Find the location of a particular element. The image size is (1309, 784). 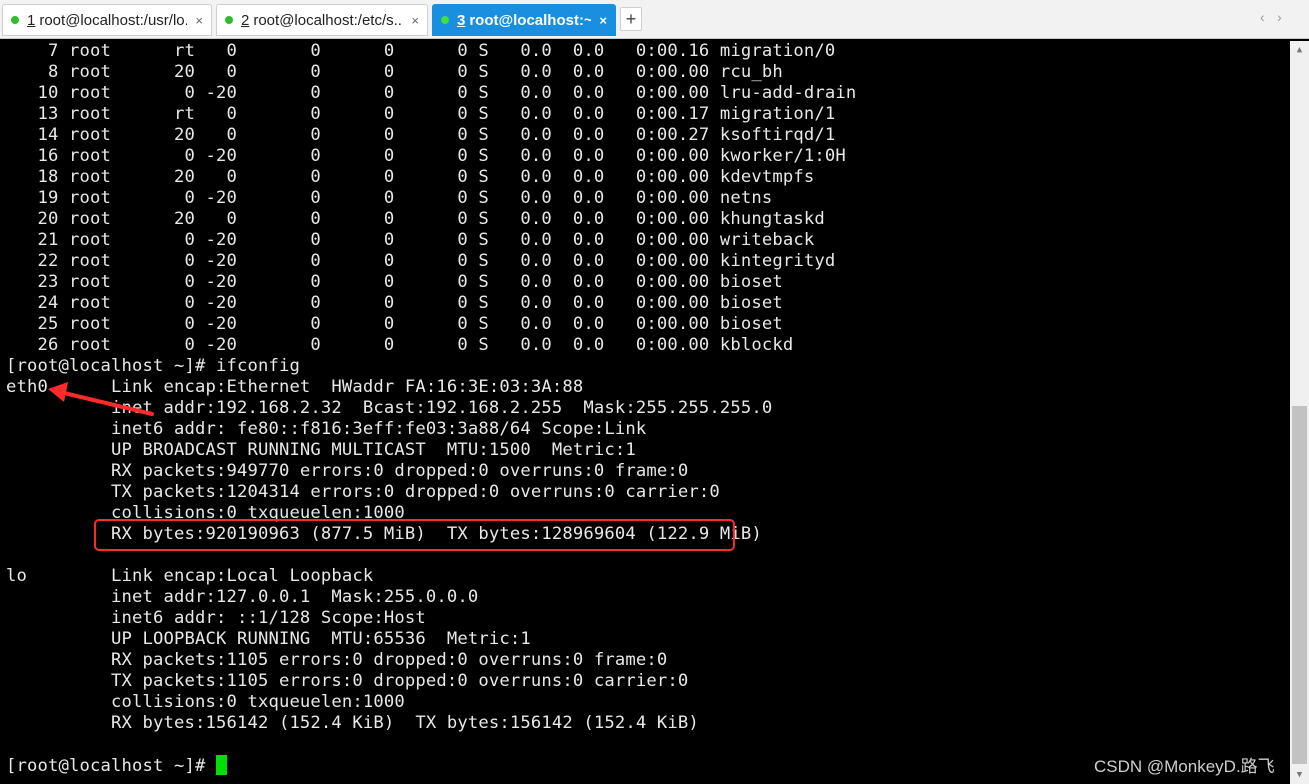

annotation-arrow-icon is located at coordinates (101, 399).